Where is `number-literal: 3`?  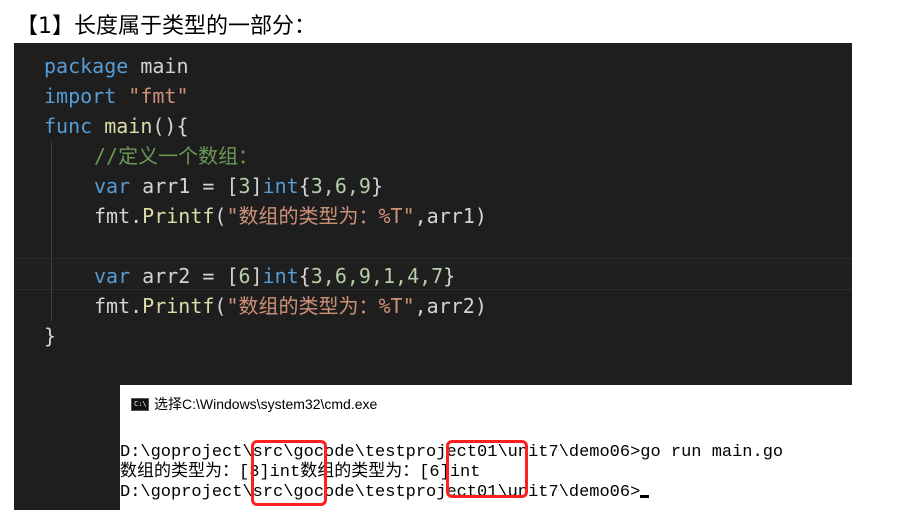 number-literal: 3 is located at coordinates (244, 186).